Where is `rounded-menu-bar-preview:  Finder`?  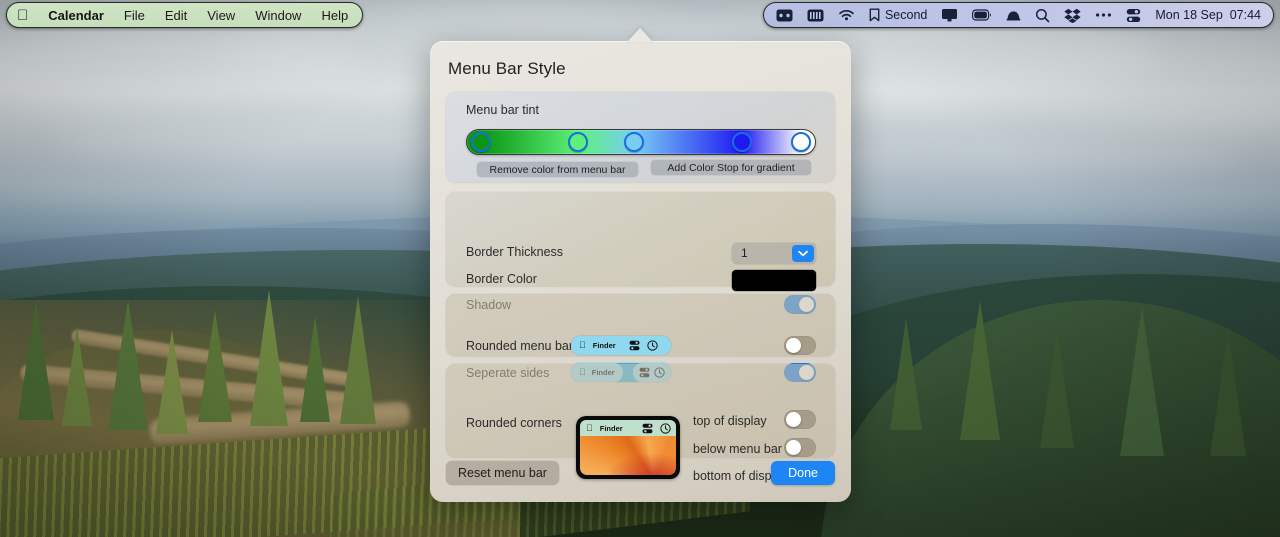
rounded-menu-bar-preview:  Finder is located at coordinates (621, 345).